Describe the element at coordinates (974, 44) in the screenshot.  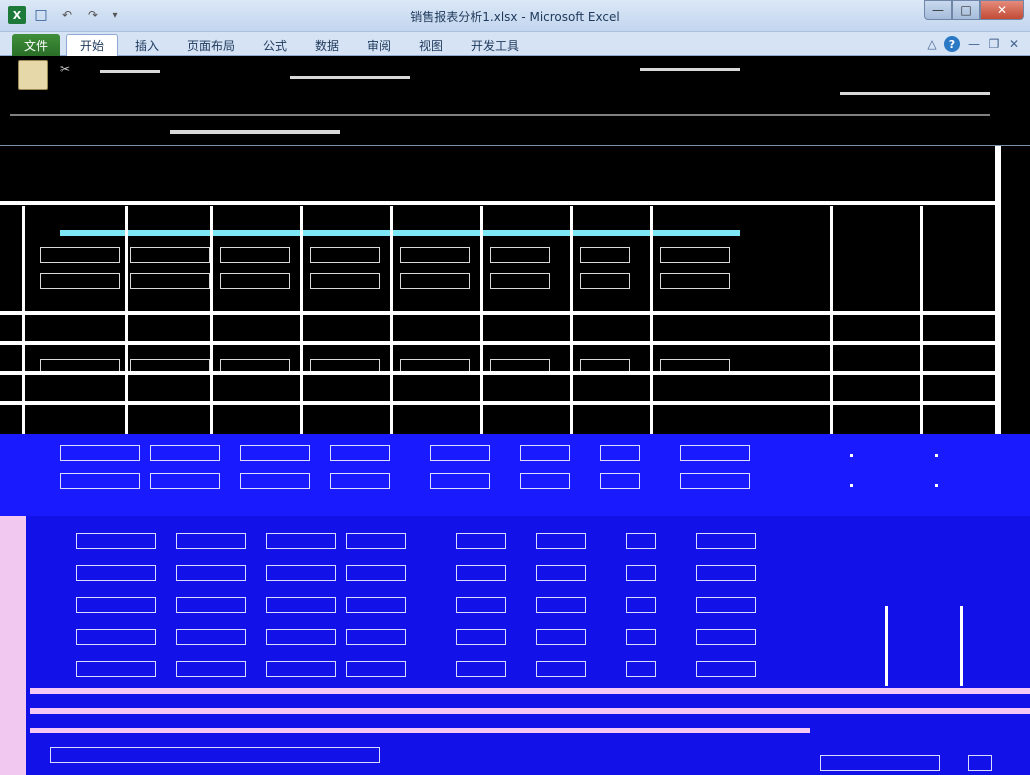
I see `doc-minimize-icon: —` at that location.